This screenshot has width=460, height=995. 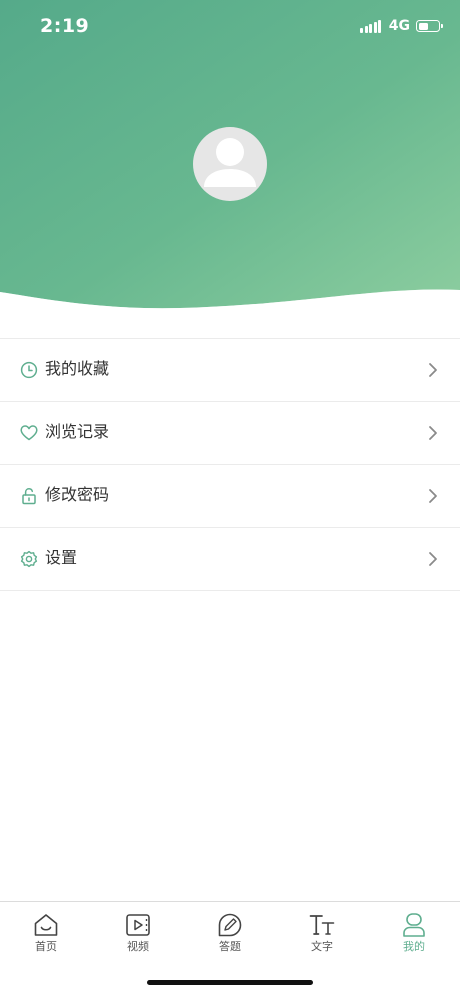 What do you see at coordinates (77, 431) in the screenshot?
I see `menu-item-label: 浏览记录` at bounding box center [77, 431].